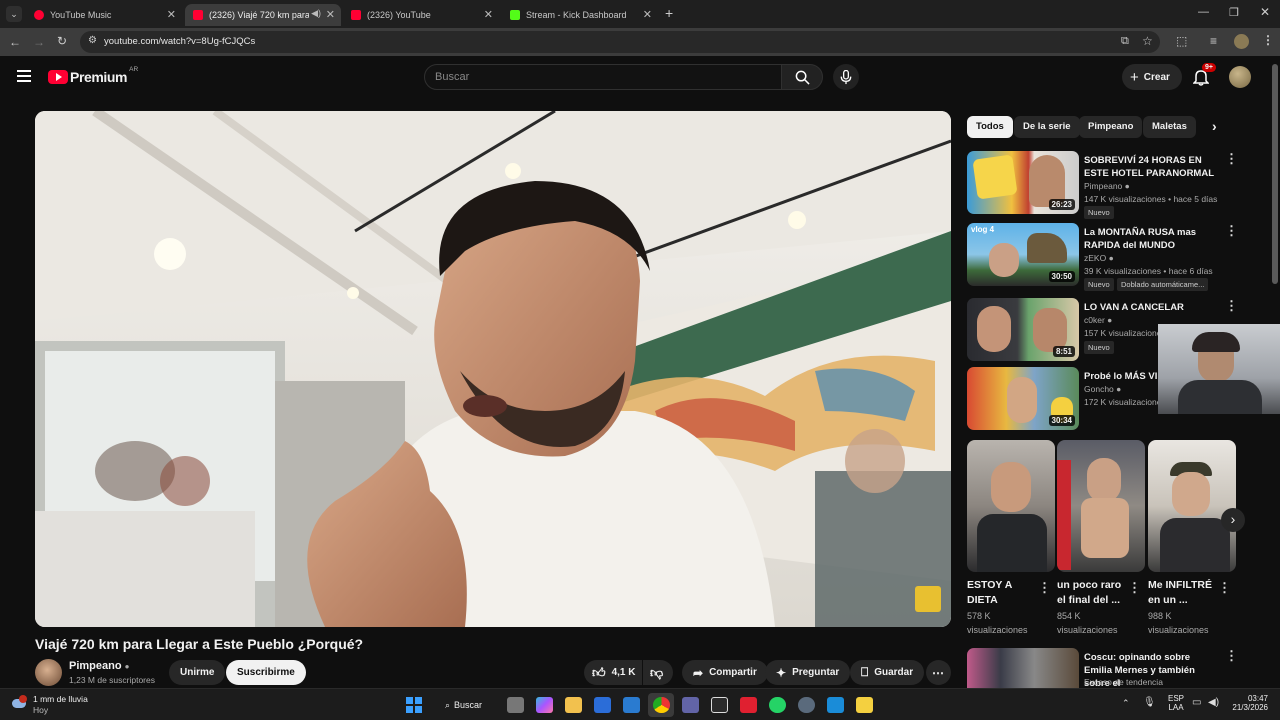 The image size is (1280, 720). I want to click on reload-icon: ↻, so click(62, 41).